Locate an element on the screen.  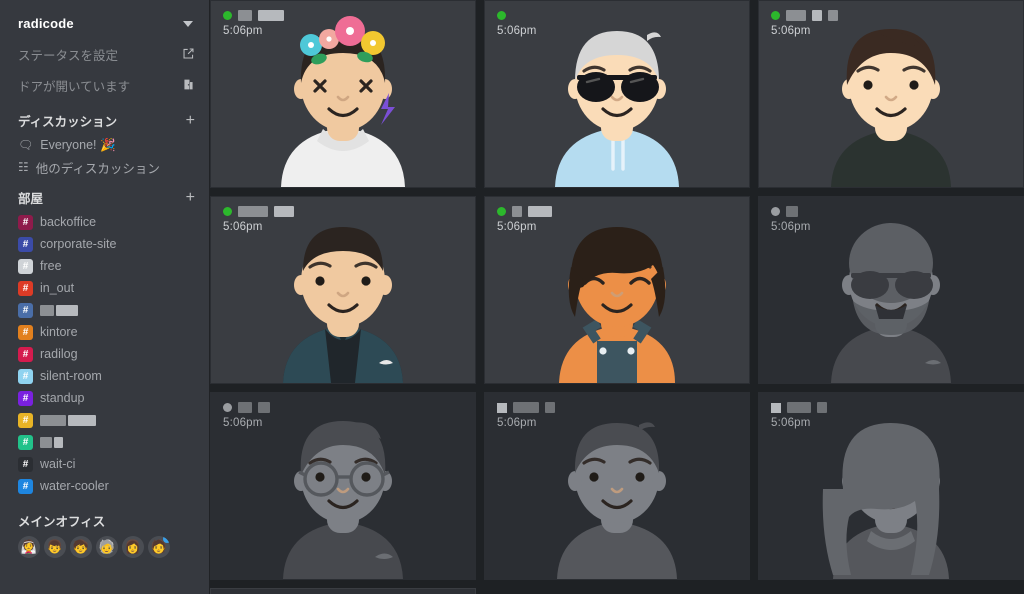
invite-teammates-tile: チームメイトを紹介する is located at coordinates (343, 591).